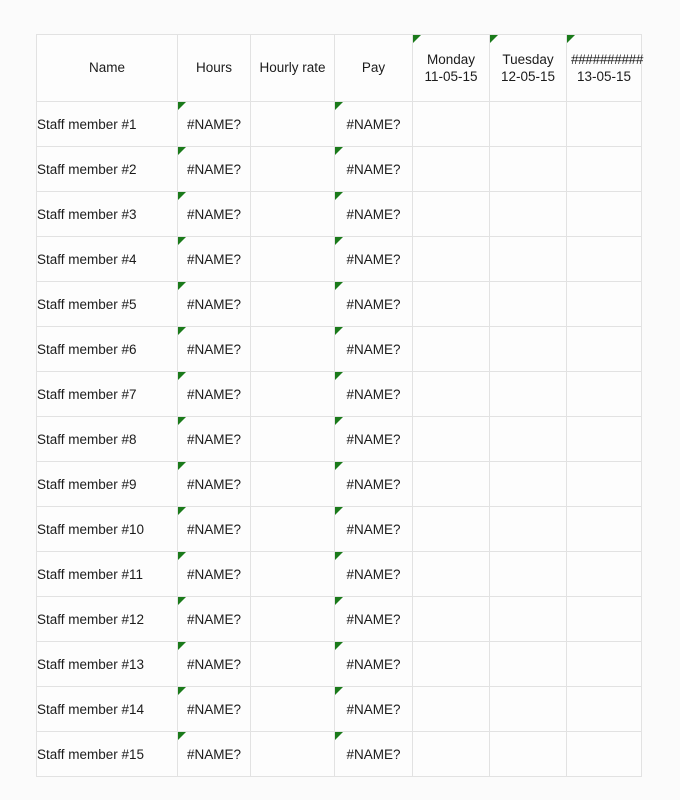 The width and height of the screenshot is (680, 800). What do you see at coordinates (107, 529) in the screenshot?
I see `cell-name: Staff member #10` at bounding box center [107, 529].